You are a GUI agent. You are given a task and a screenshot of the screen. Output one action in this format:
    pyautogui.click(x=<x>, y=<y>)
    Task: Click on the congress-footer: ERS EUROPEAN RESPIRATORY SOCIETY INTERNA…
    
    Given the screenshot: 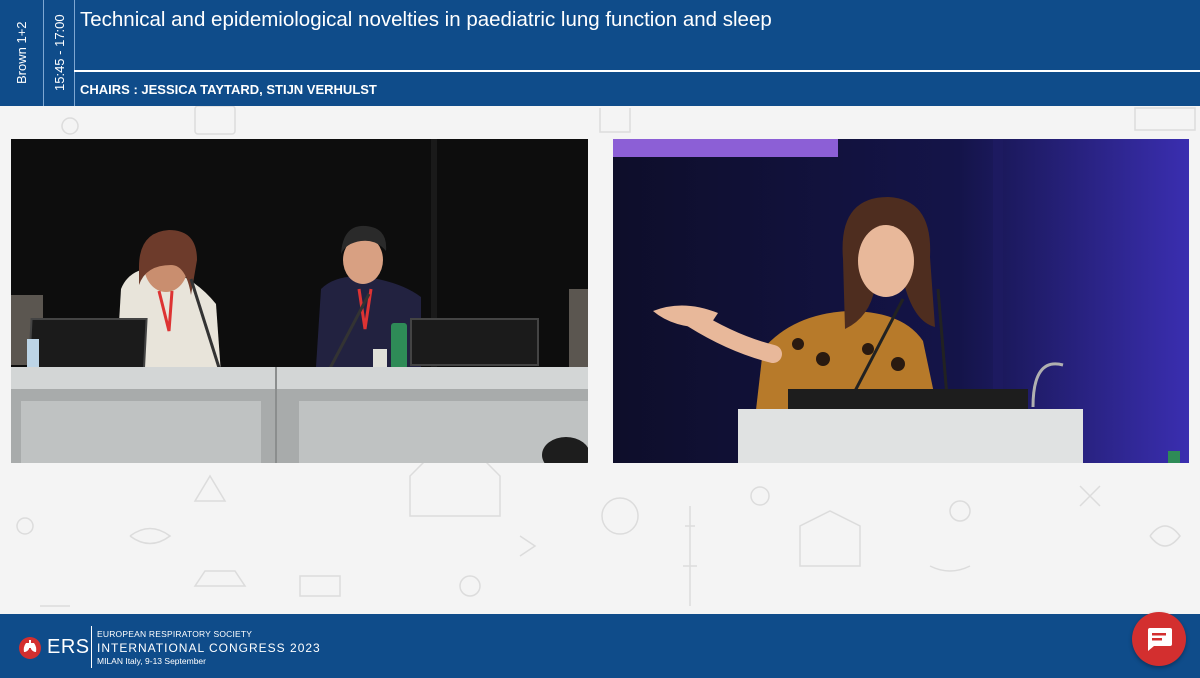 What is the action you would take?
    pyautogui.click(x=600, y=646)
    